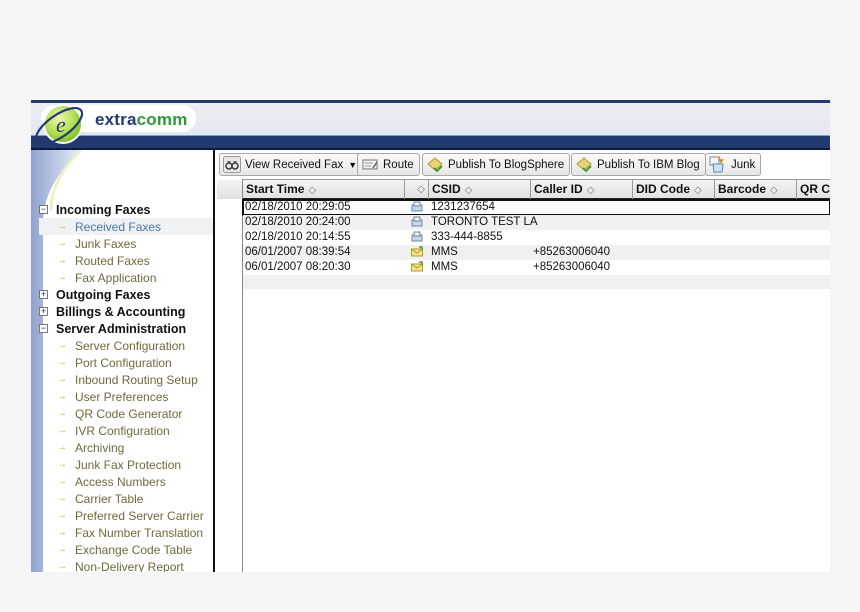  Describe the element at coordinates (370, 164) in the screenshot. I see `route-icon` at that location.